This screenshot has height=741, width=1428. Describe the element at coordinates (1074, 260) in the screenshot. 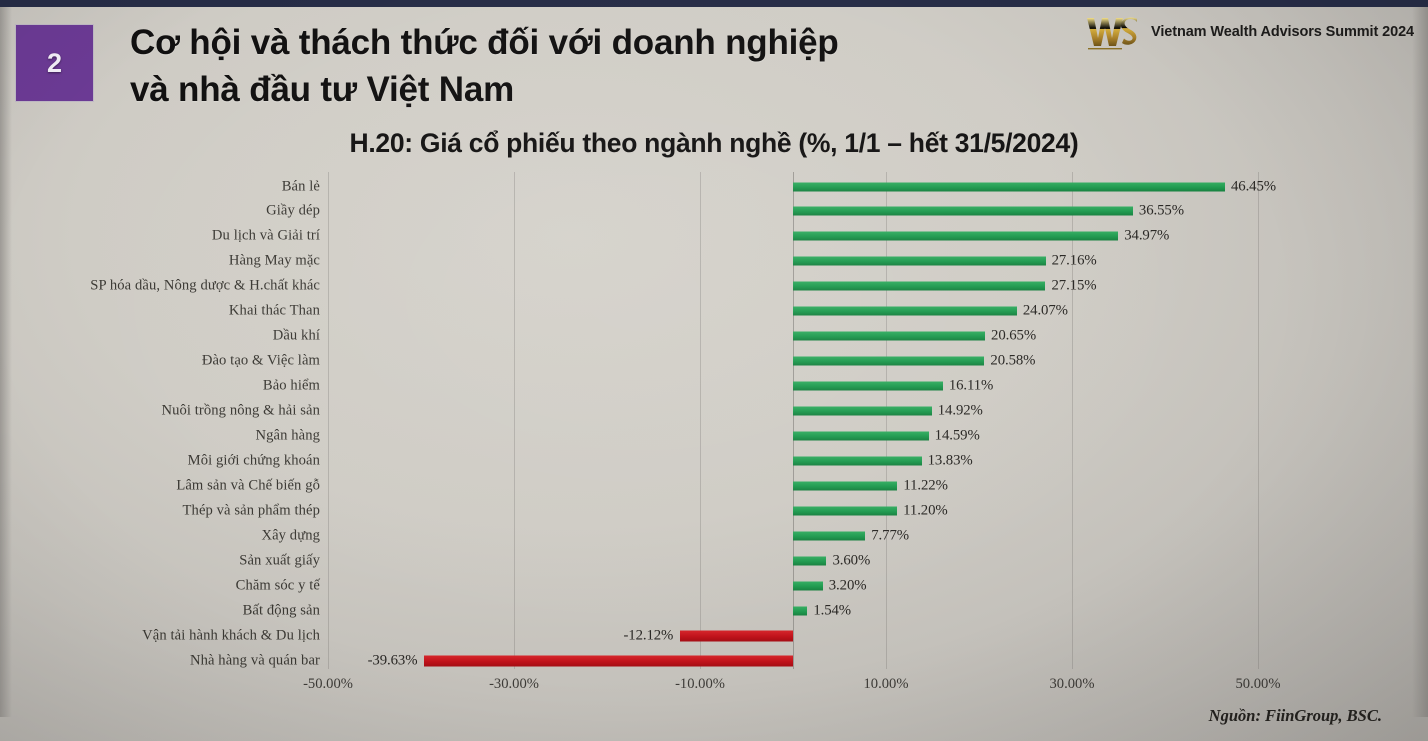

I see `bar-value-label: 27.16%` at that location.